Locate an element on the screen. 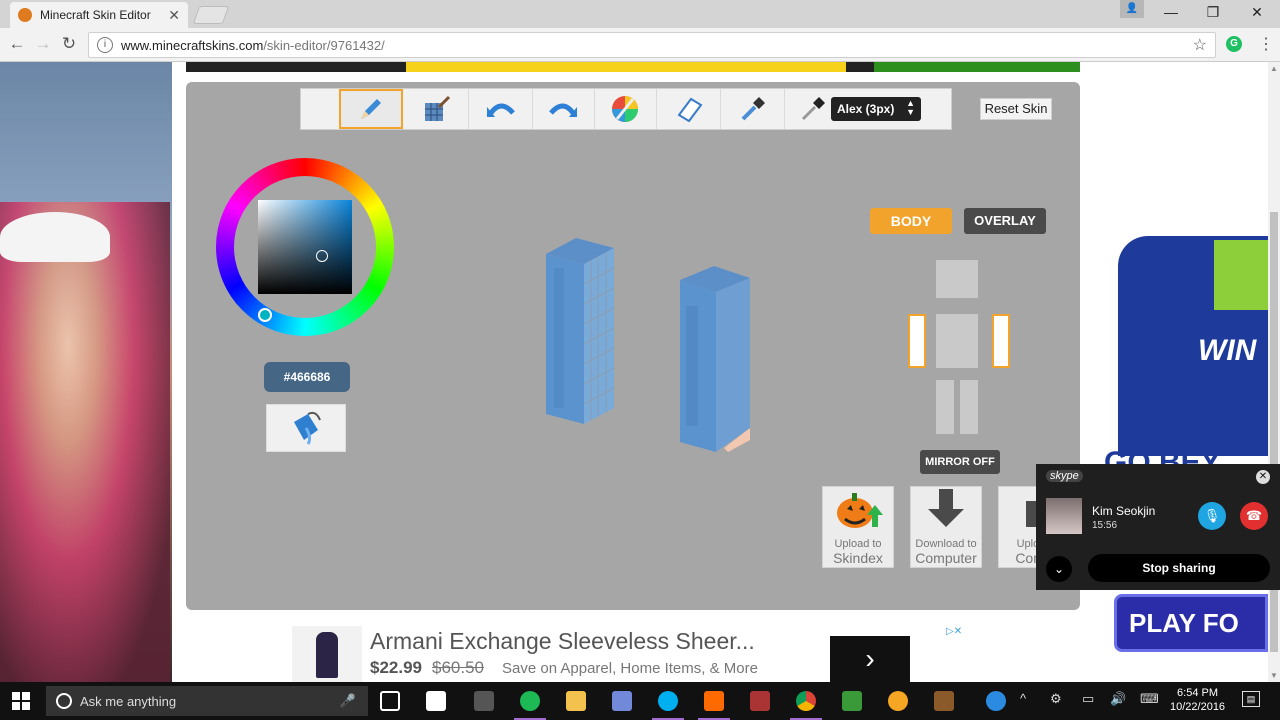  ad-description: Save on Apparel, Home Items, & More is located at coordinates (630, 668).